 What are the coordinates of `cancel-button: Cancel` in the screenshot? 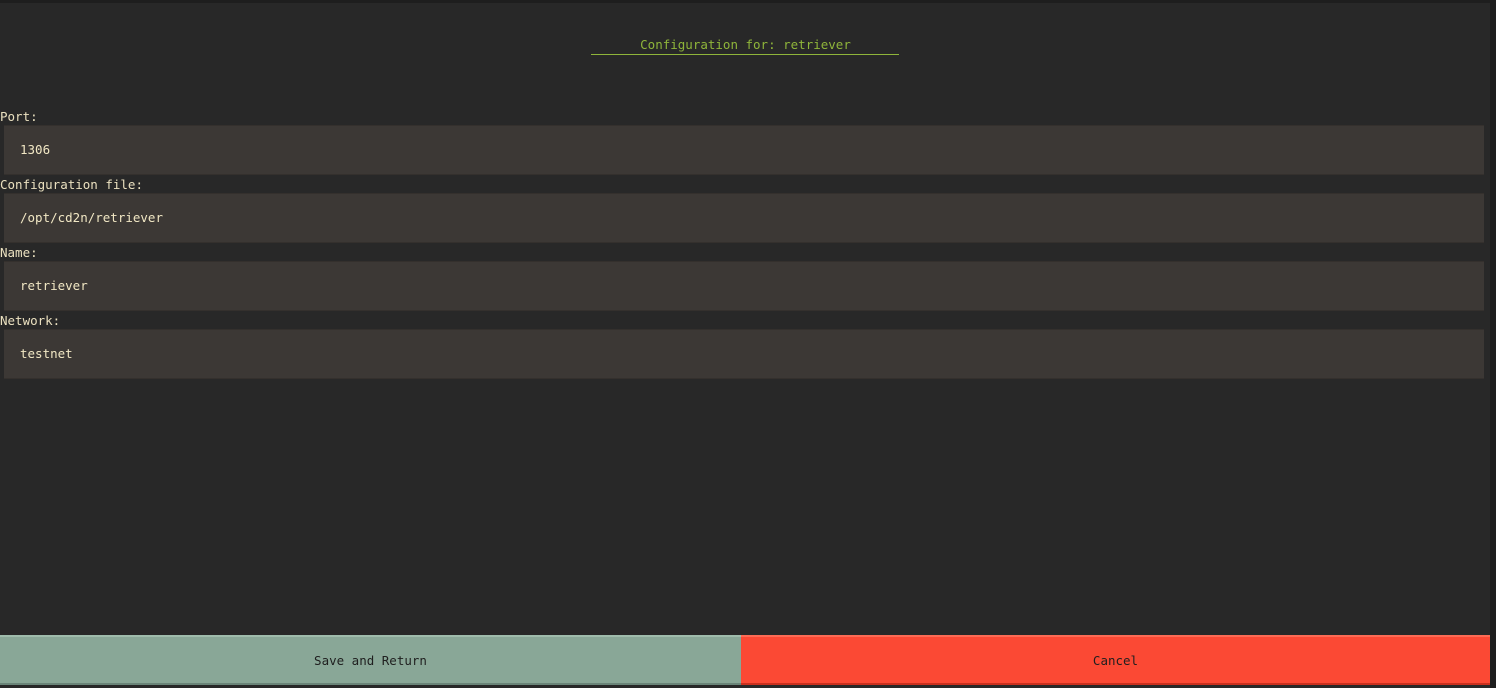 It's located at (1115, 660).